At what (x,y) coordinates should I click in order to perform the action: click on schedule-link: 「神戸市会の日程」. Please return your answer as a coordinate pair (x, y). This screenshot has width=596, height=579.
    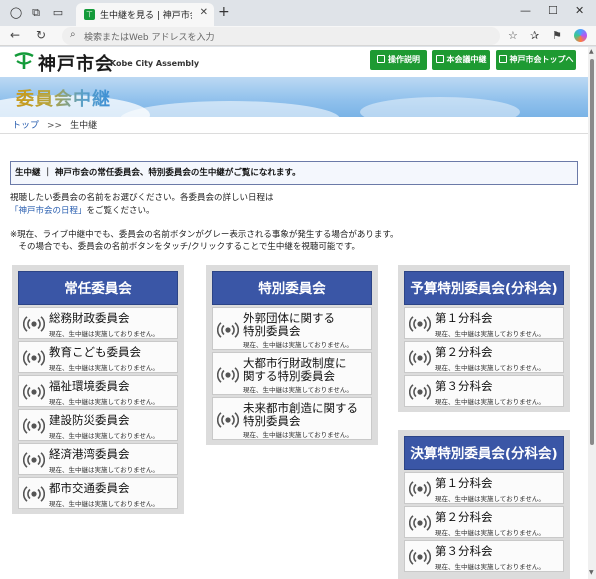
    Looking at the image, I should click on (48, 211).